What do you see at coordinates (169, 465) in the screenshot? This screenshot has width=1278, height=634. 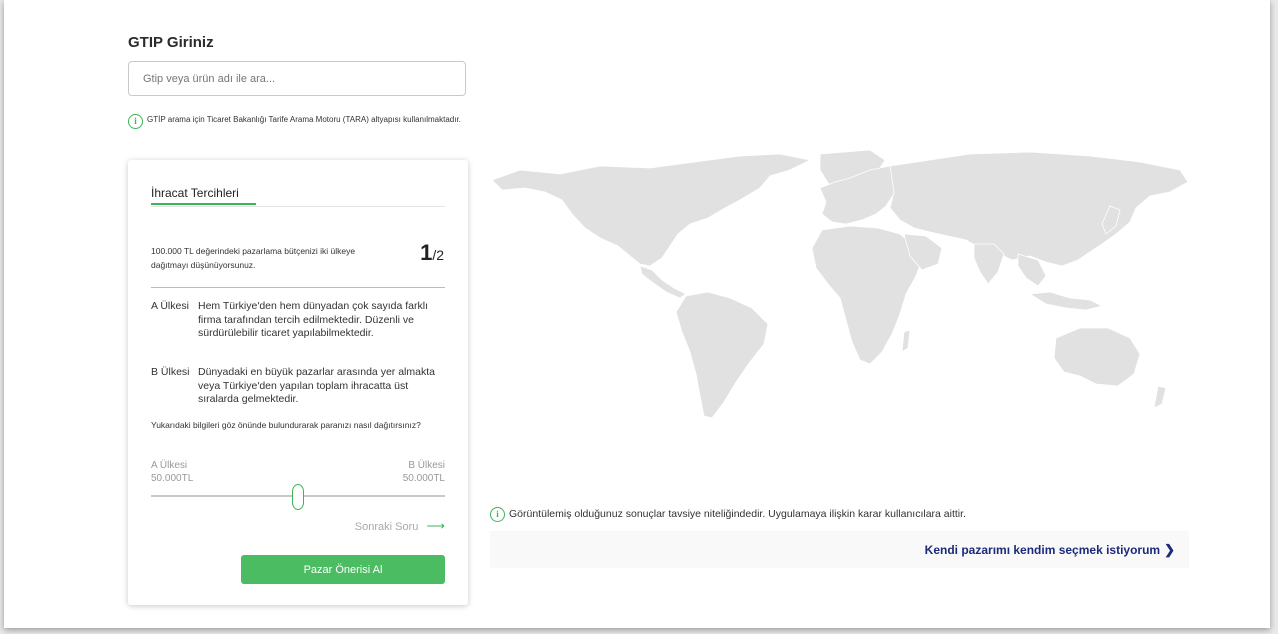 I see `country-a-label: A Ülkesi` at bounding box center [169, 465].